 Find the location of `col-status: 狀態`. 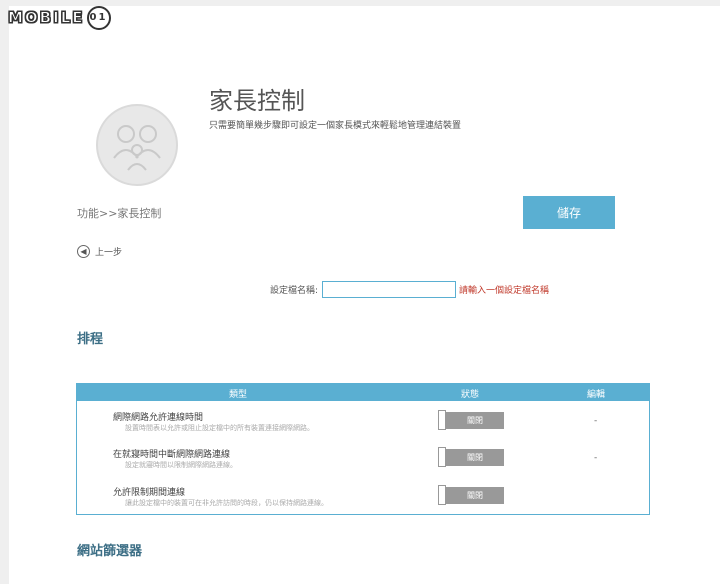

col-status: 狀態 is located at coordinates (470, 395).